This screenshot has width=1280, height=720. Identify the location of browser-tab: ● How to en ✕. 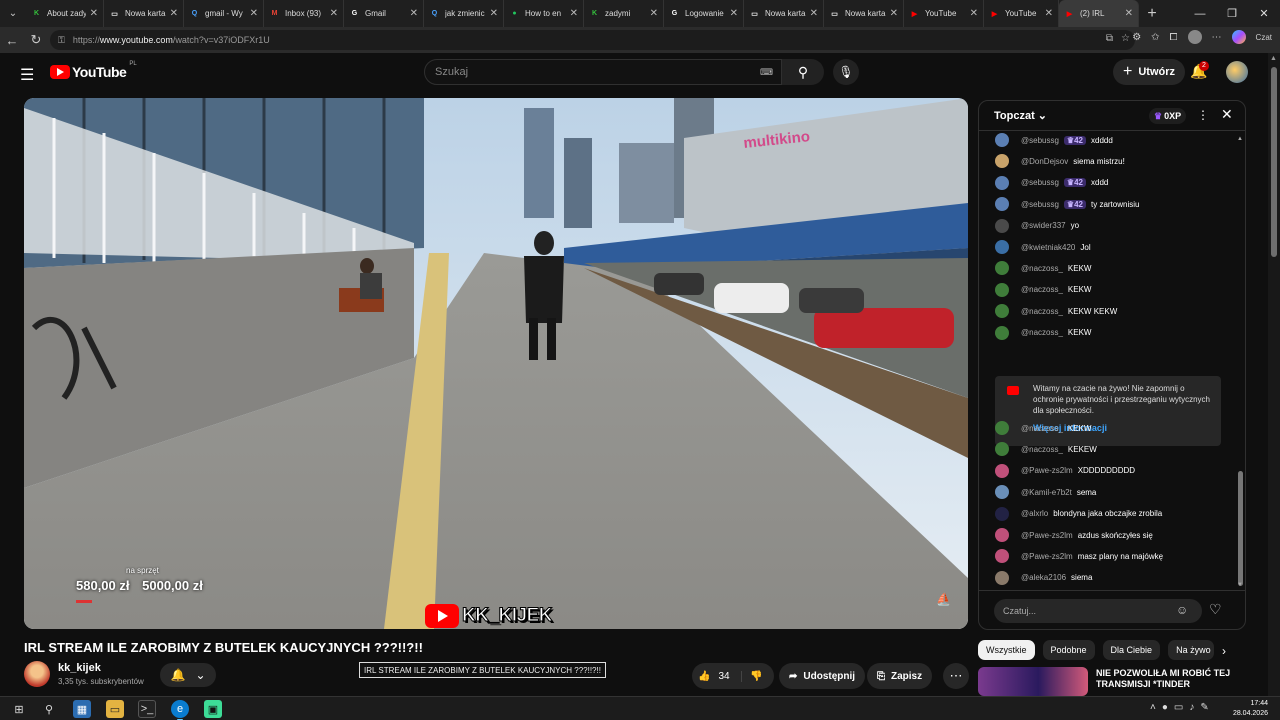
(544, 13).